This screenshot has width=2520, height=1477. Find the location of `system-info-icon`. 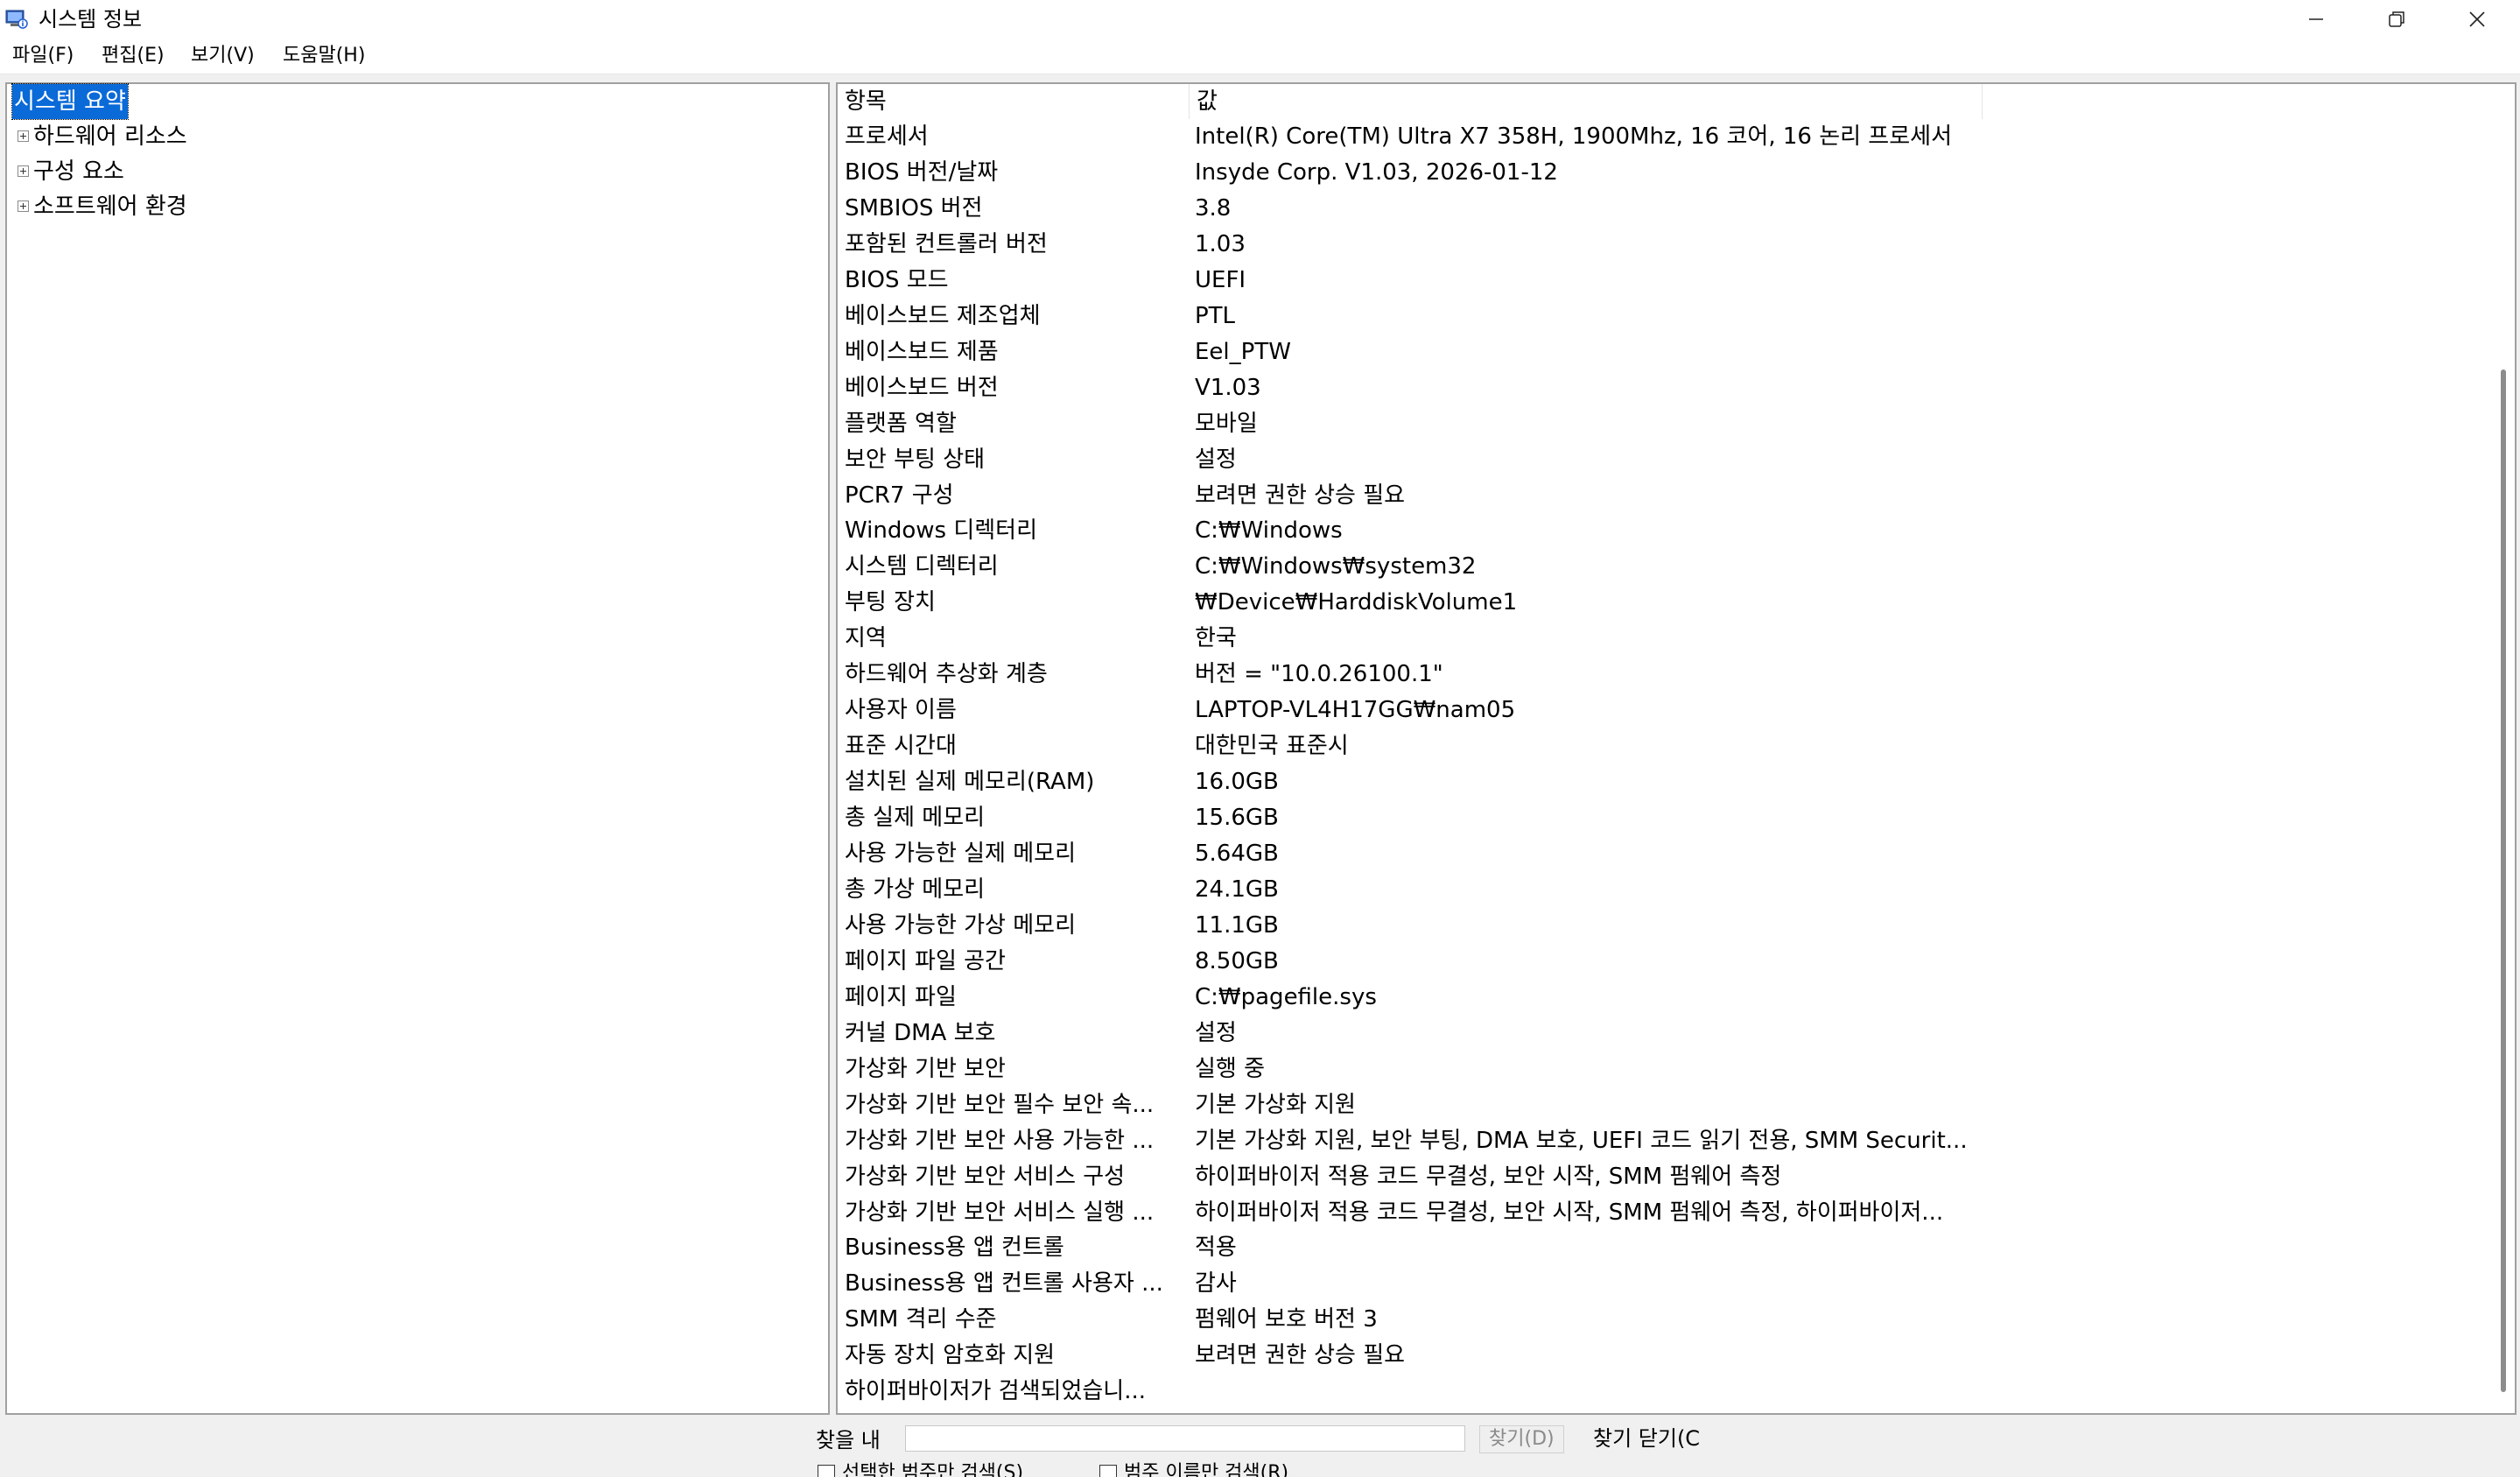

system-info-icon is located at coordinates (16, 19).